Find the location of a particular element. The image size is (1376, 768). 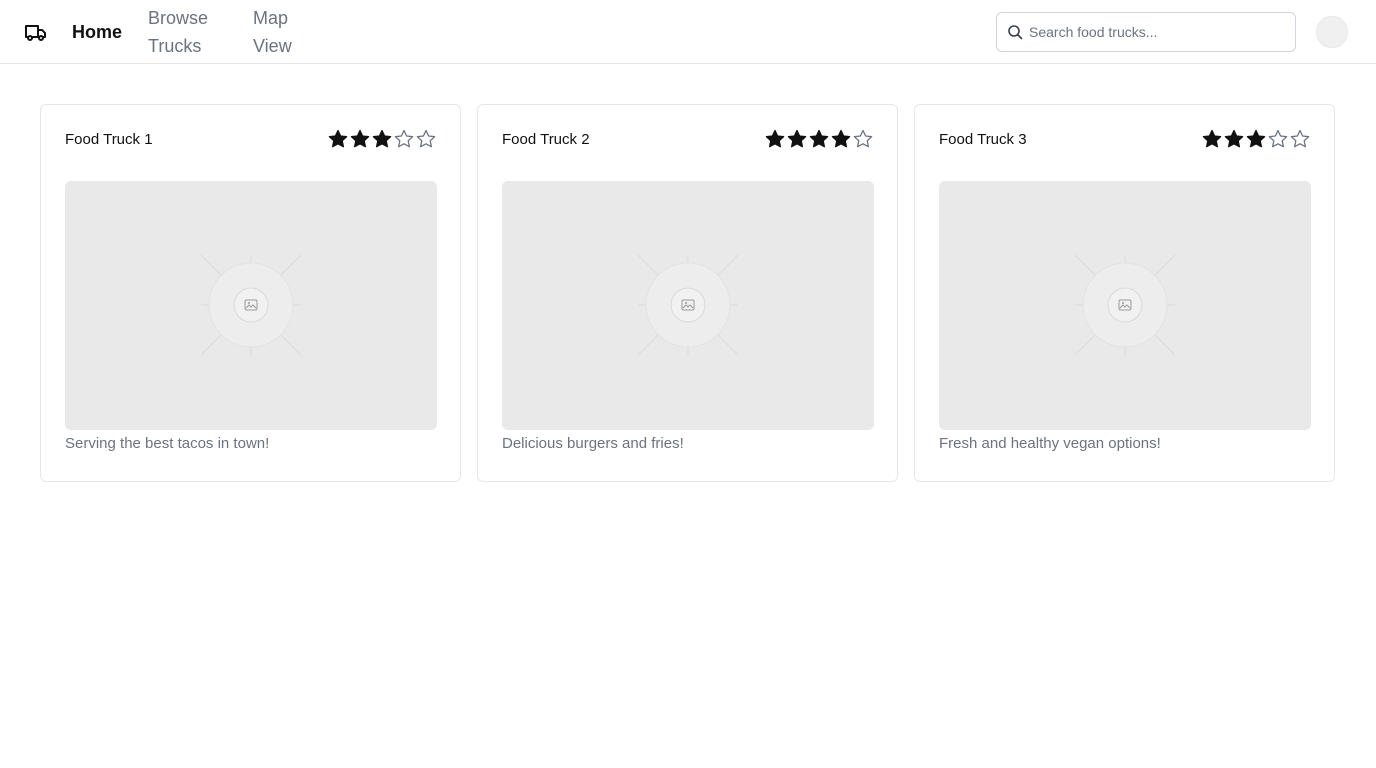

nav-map-line1: Map is located at coordinates (271, 18).